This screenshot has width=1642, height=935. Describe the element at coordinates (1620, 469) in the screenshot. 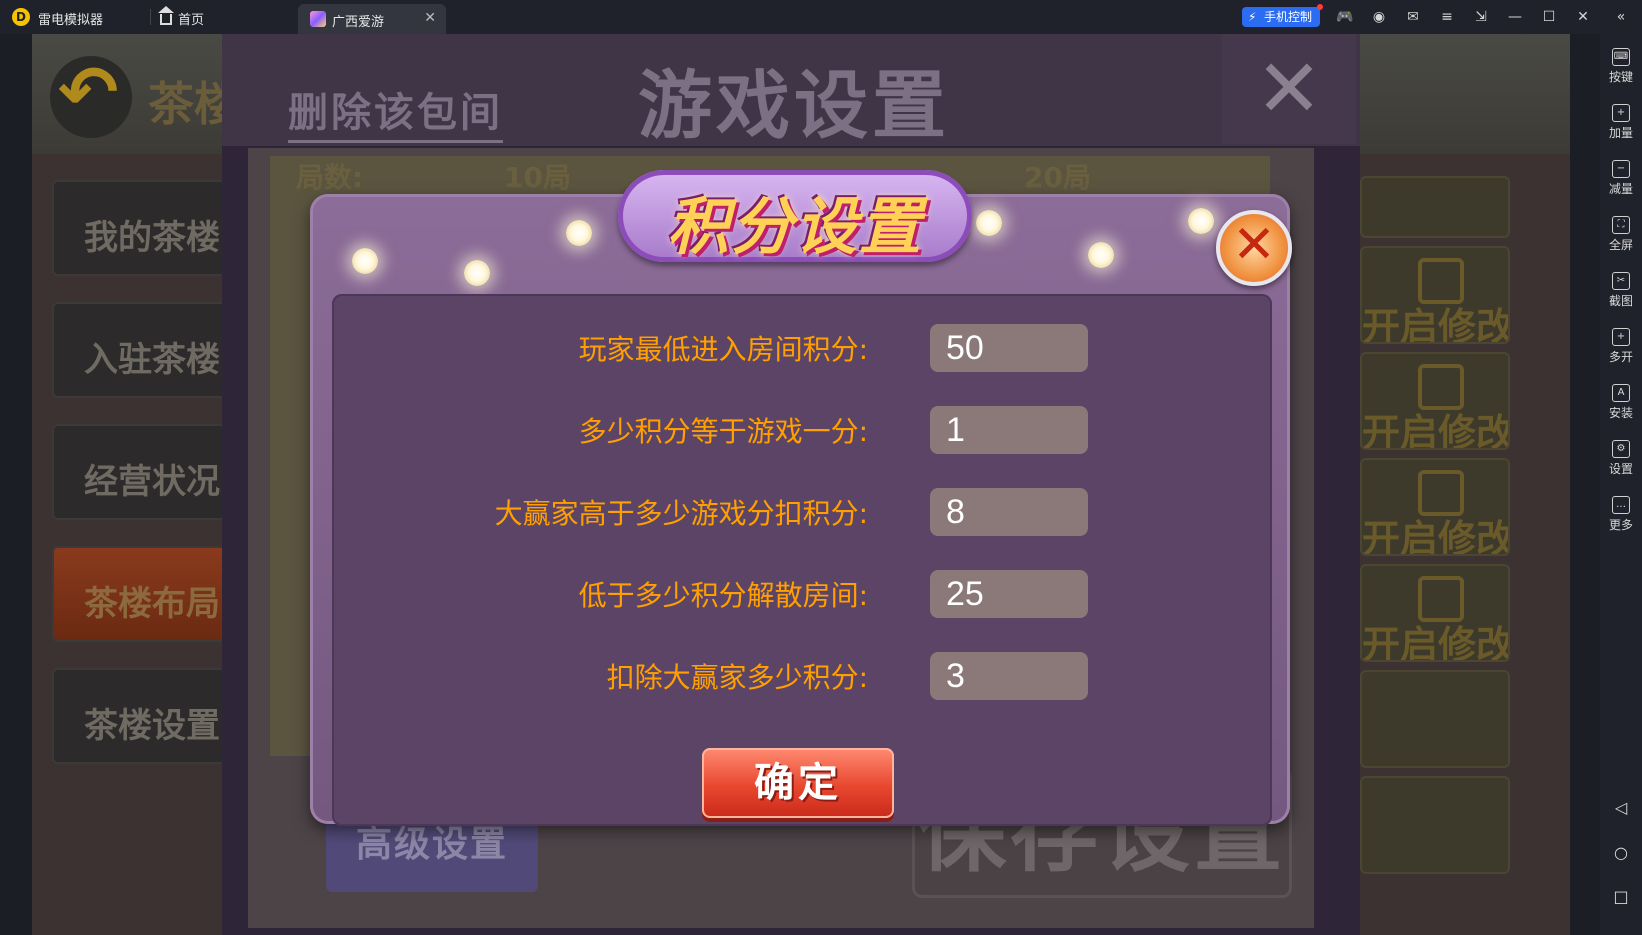

I see `sidebar-label: 设置` at that location.